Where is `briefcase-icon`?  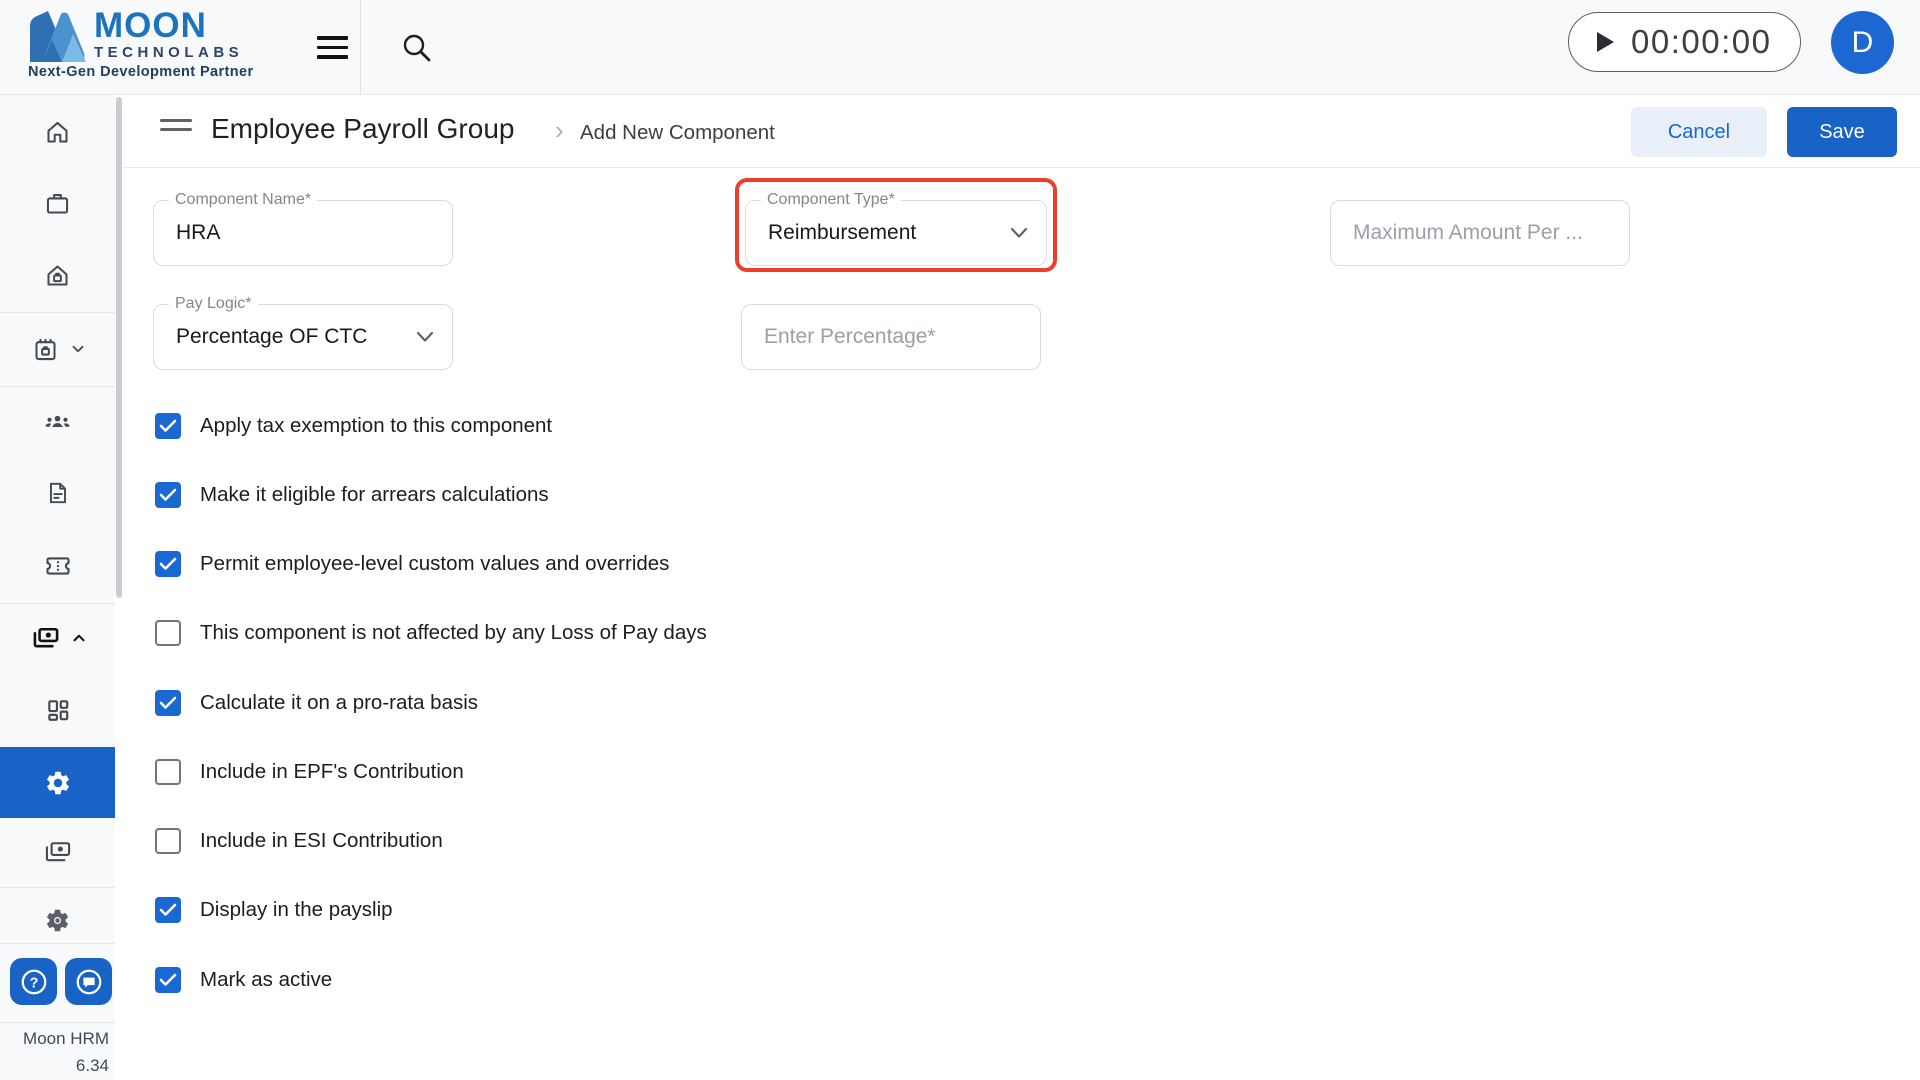 briefcase-icon is located at coordinates (57, 203).